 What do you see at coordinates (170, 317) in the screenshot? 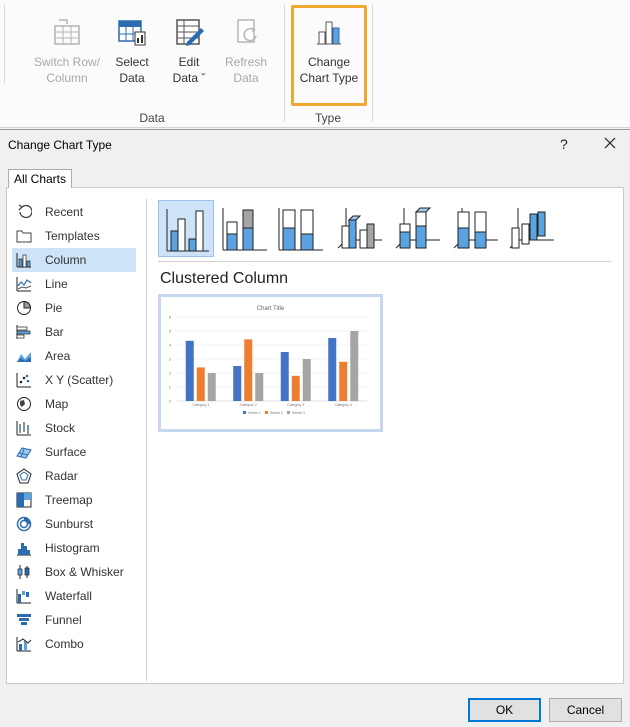
I see `y-tick-label: 6` at bounding box center [170, 317].